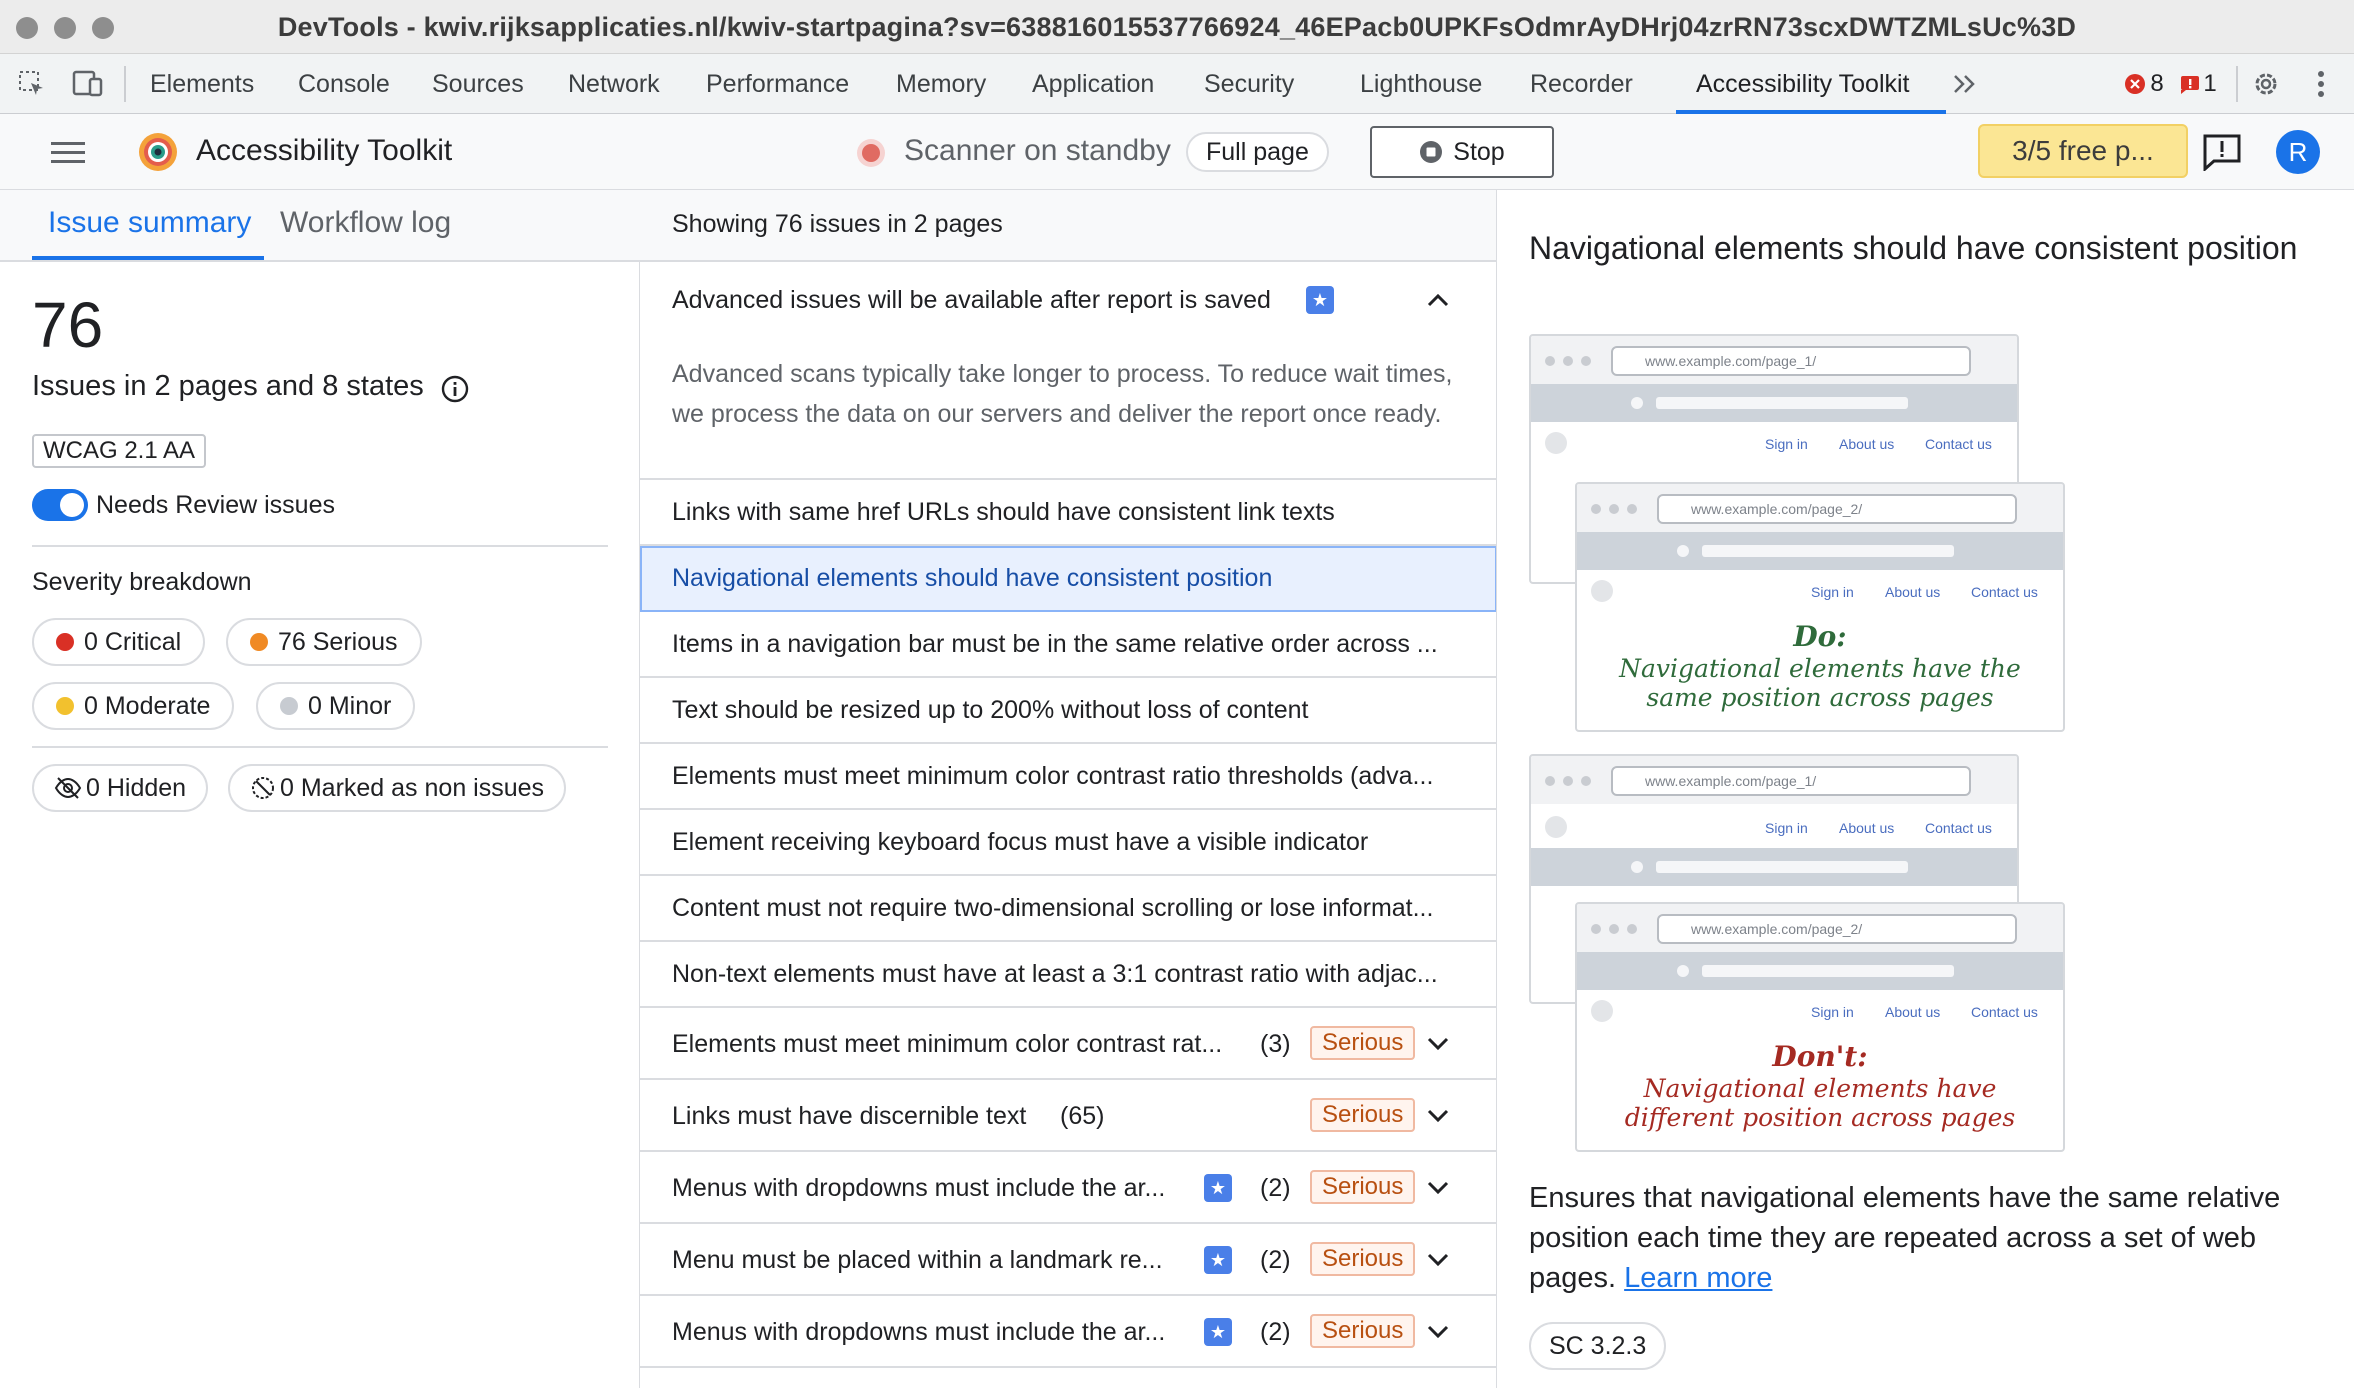 The height and width of the screenshot is (1388, 2354). Describe the element at coordinates (2190, 85) in the screenshot. I see `issue-flag-icon` at that location.